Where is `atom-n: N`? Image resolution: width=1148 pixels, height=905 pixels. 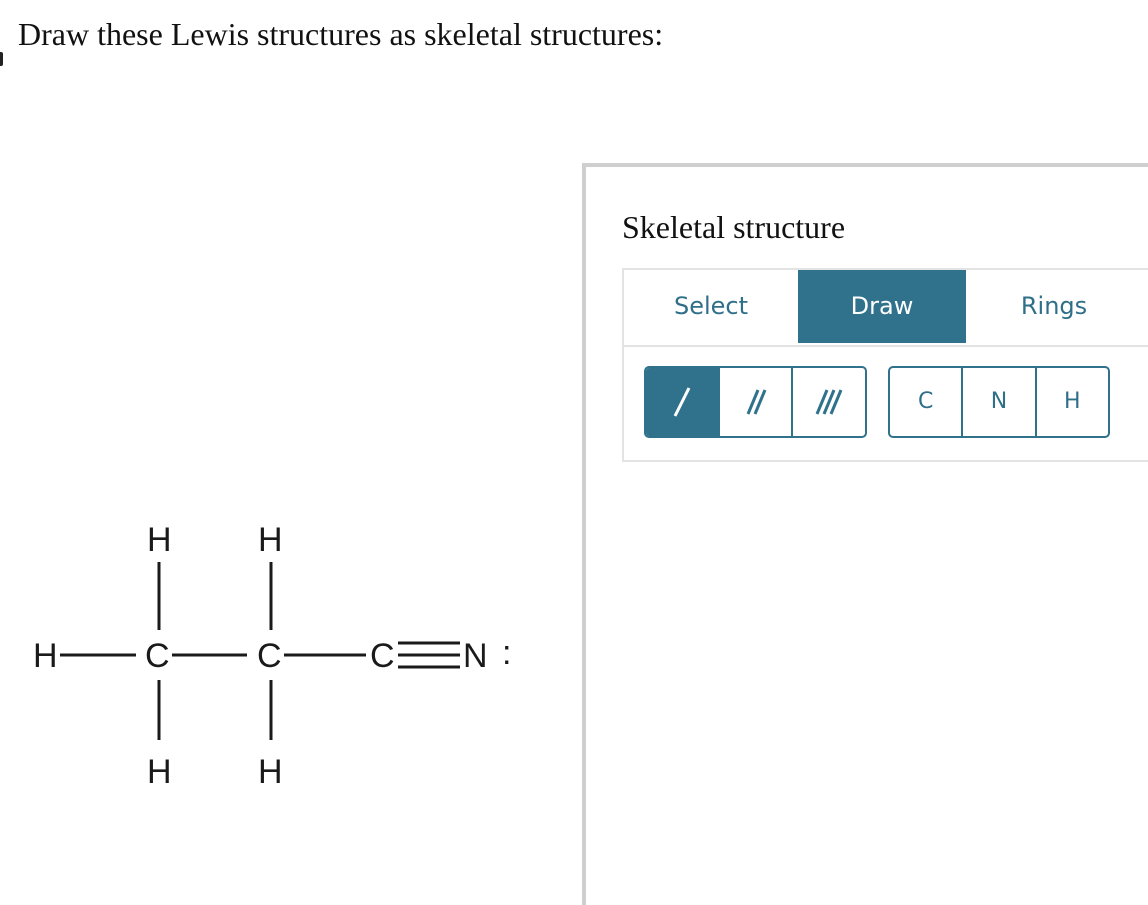 atom-n: N is located at coordinates (475, 656).